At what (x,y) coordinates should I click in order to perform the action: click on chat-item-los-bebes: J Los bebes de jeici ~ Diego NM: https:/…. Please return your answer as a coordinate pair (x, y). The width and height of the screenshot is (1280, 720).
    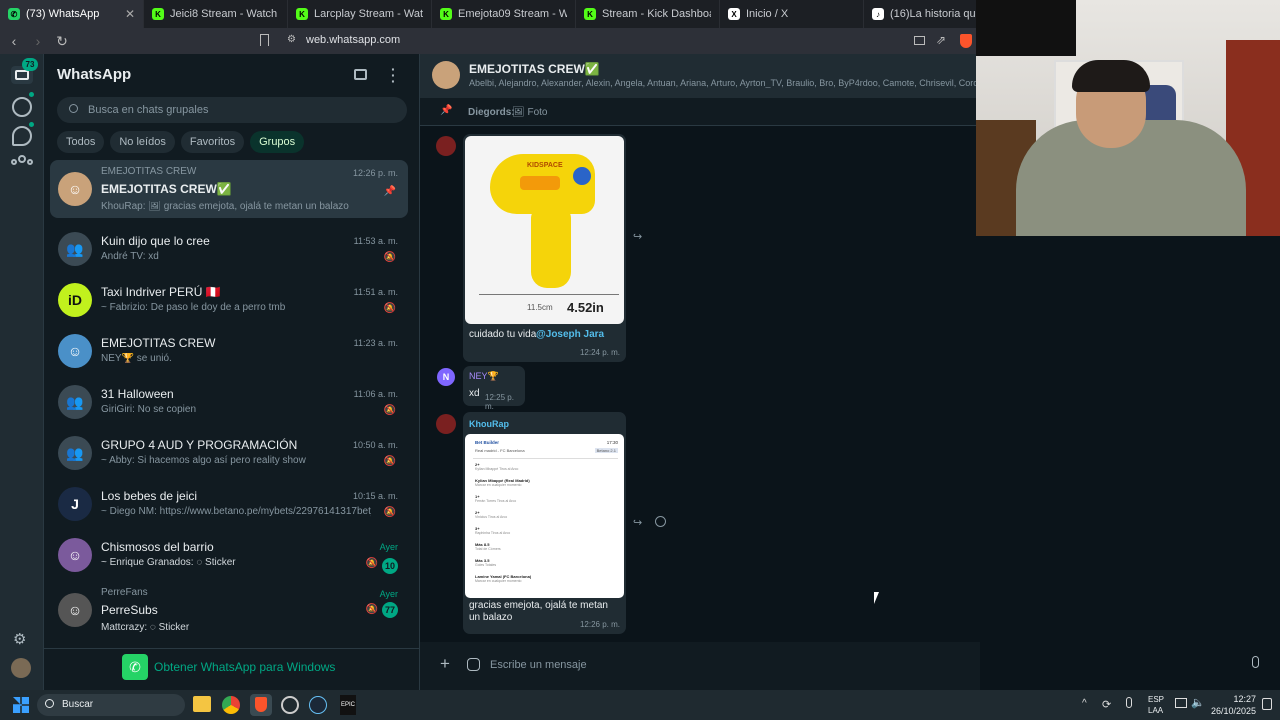
    Looking at the image, I should click on (229, 504).